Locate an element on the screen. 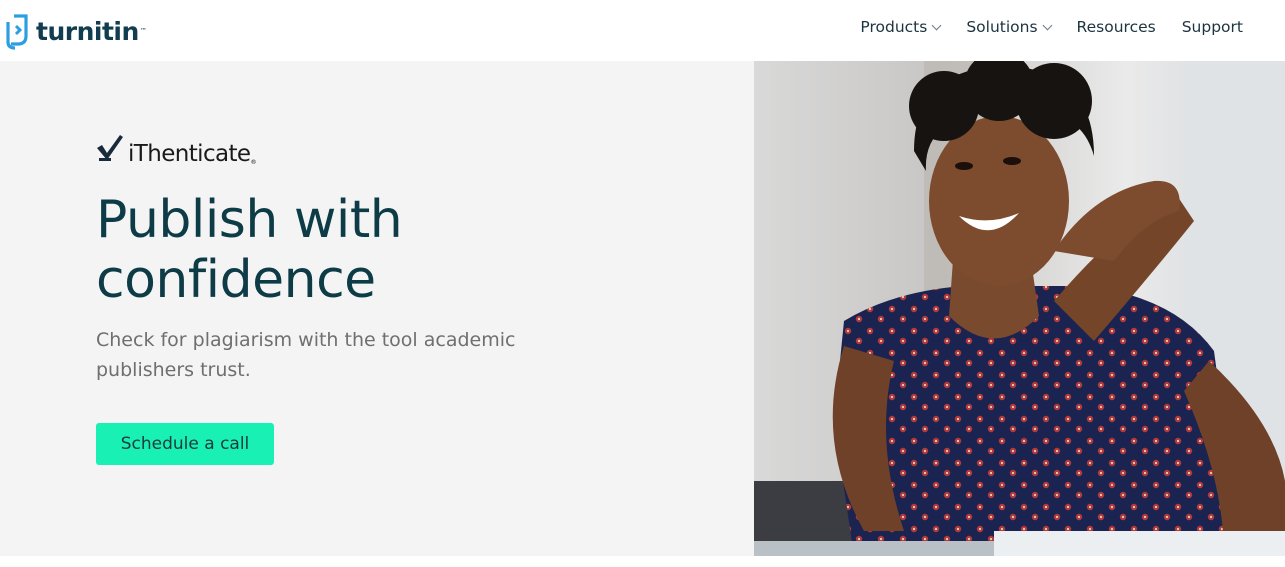  nav-resources-label: Resources is located at coordinates (1116, 27).